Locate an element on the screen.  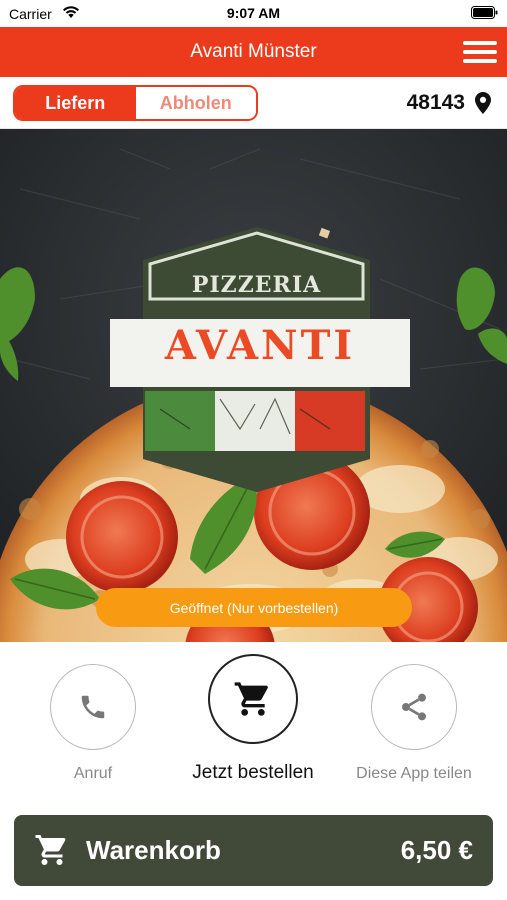
share-button is located at coordinates (414, 707).